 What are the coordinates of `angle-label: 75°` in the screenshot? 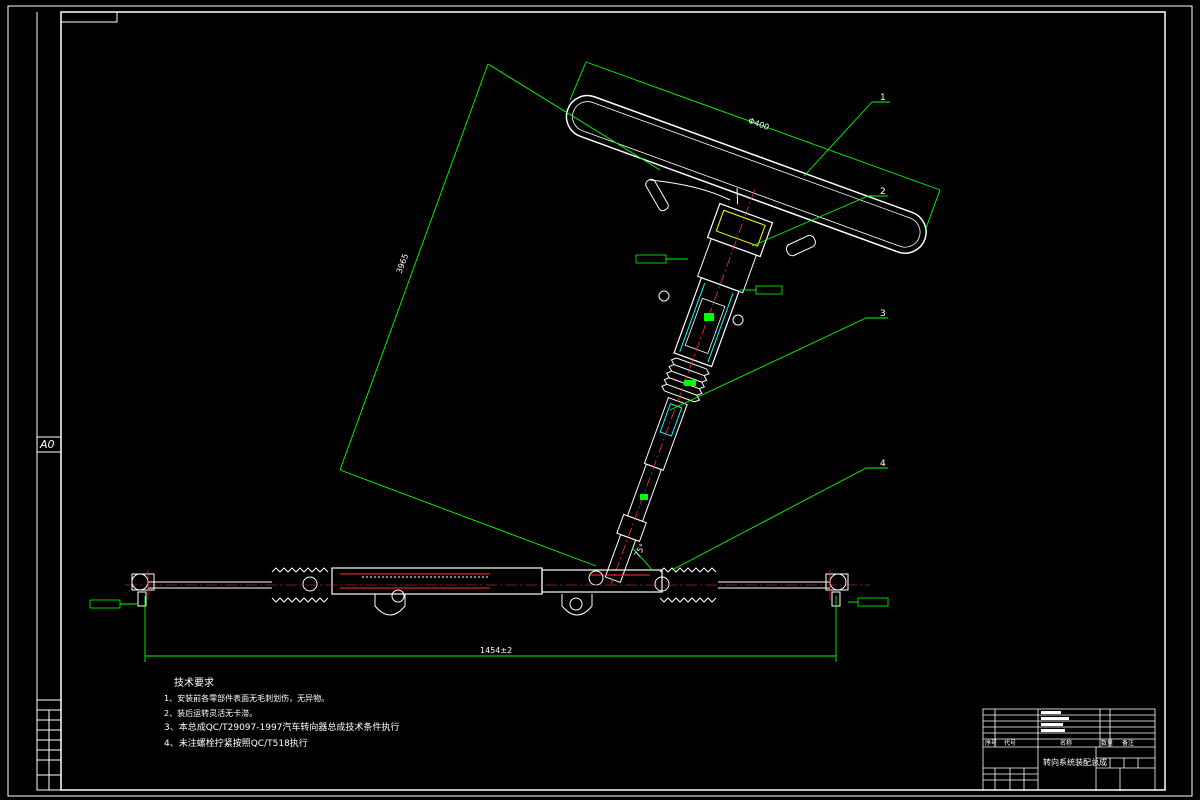 It's located at (640, 550).